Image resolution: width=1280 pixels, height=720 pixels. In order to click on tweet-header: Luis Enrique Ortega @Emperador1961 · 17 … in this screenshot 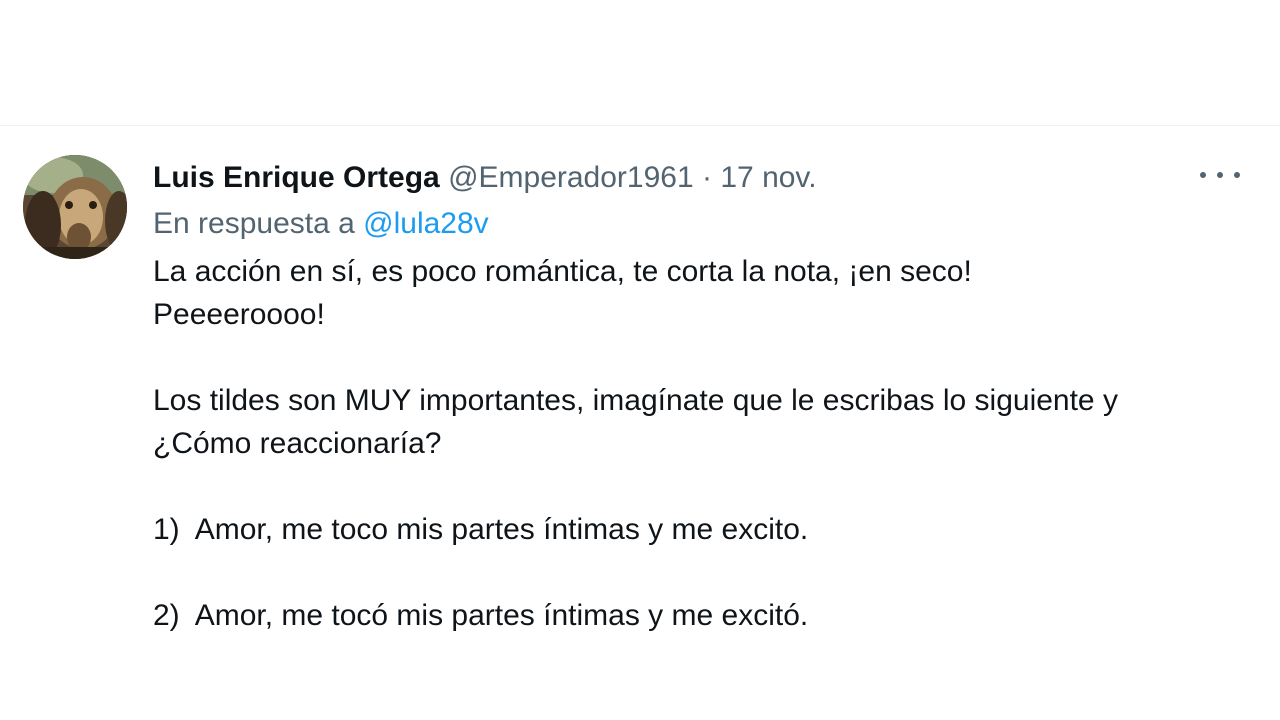, I will do `click(683, 178)`.